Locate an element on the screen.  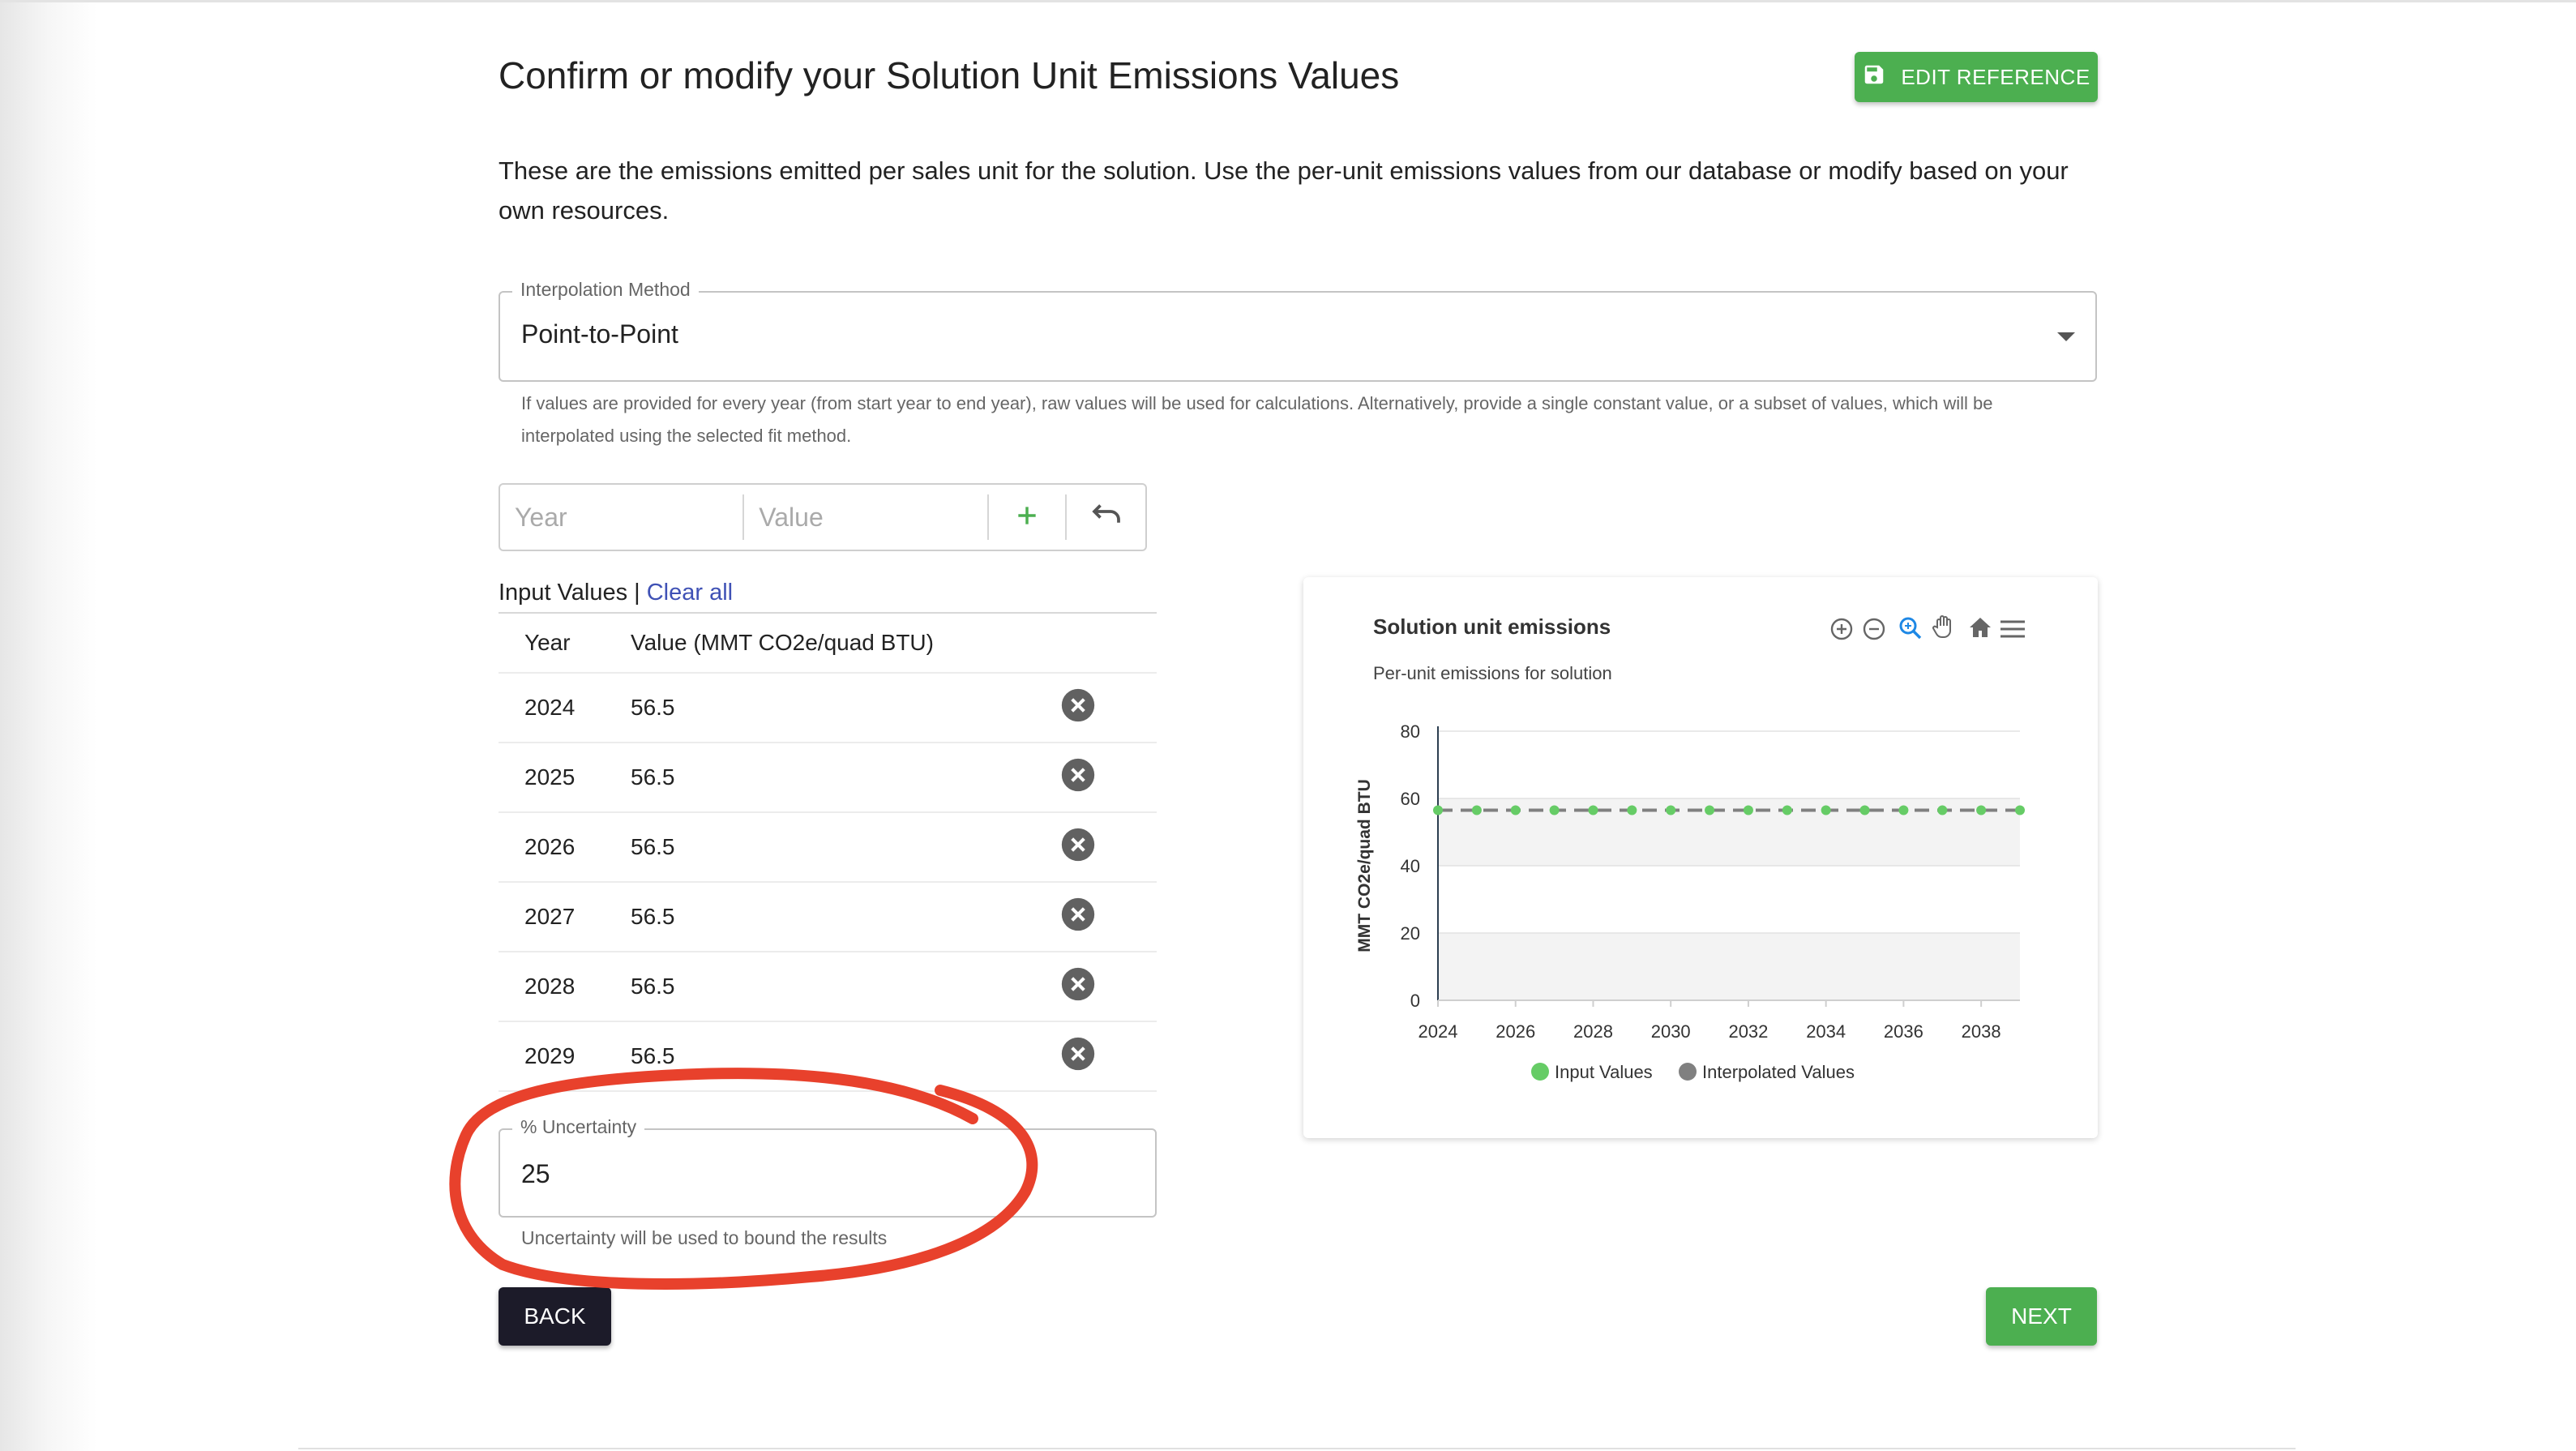
legend-label: Input Values is located at coordinates (1604, 1072).